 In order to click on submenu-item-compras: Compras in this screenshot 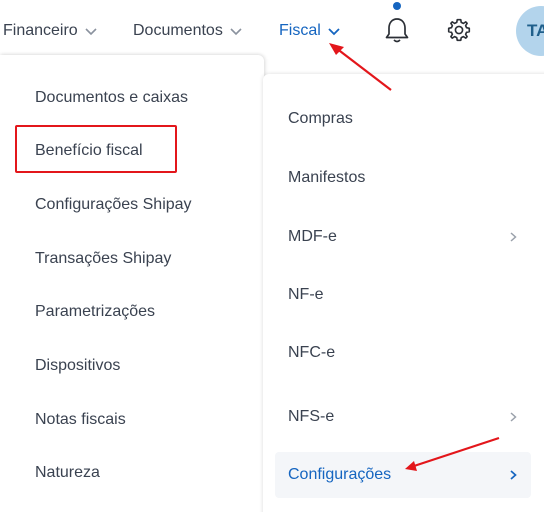, I will do `click(403, 119)`.